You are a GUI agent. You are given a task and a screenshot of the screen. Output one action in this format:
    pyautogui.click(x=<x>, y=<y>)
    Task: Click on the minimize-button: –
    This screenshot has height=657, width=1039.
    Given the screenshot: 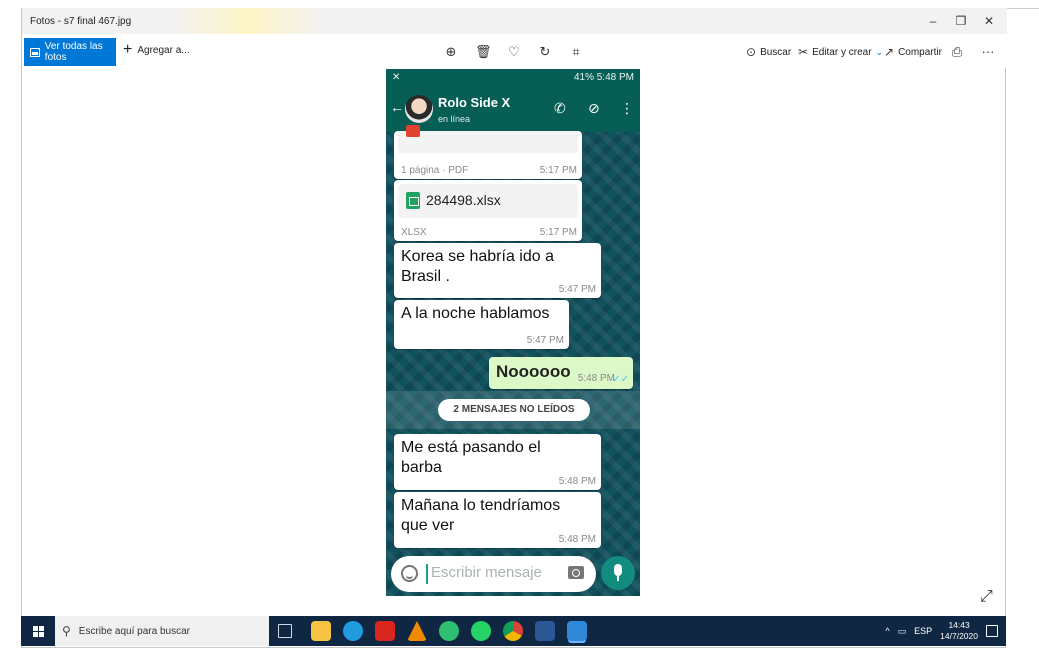 What is the action you would take?
    pyautogui.click(x=933, y=21)
    